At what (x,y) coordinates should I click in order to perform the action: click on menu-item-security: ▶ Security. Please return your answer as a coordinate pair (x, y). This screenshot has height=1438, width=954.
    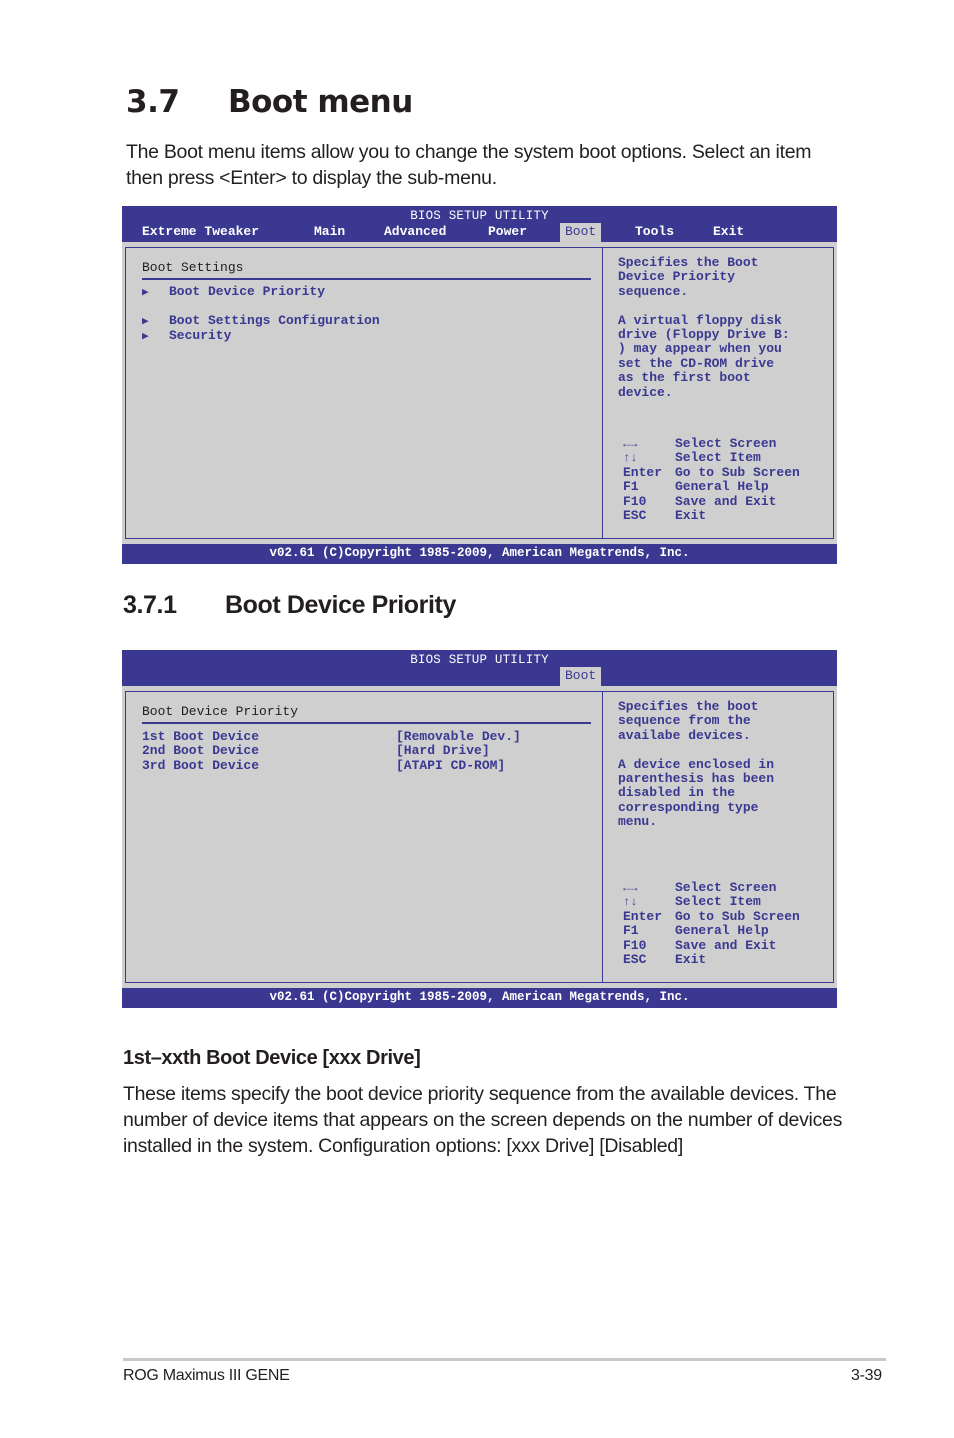
    Looking at the image, I should click on (186, 335).